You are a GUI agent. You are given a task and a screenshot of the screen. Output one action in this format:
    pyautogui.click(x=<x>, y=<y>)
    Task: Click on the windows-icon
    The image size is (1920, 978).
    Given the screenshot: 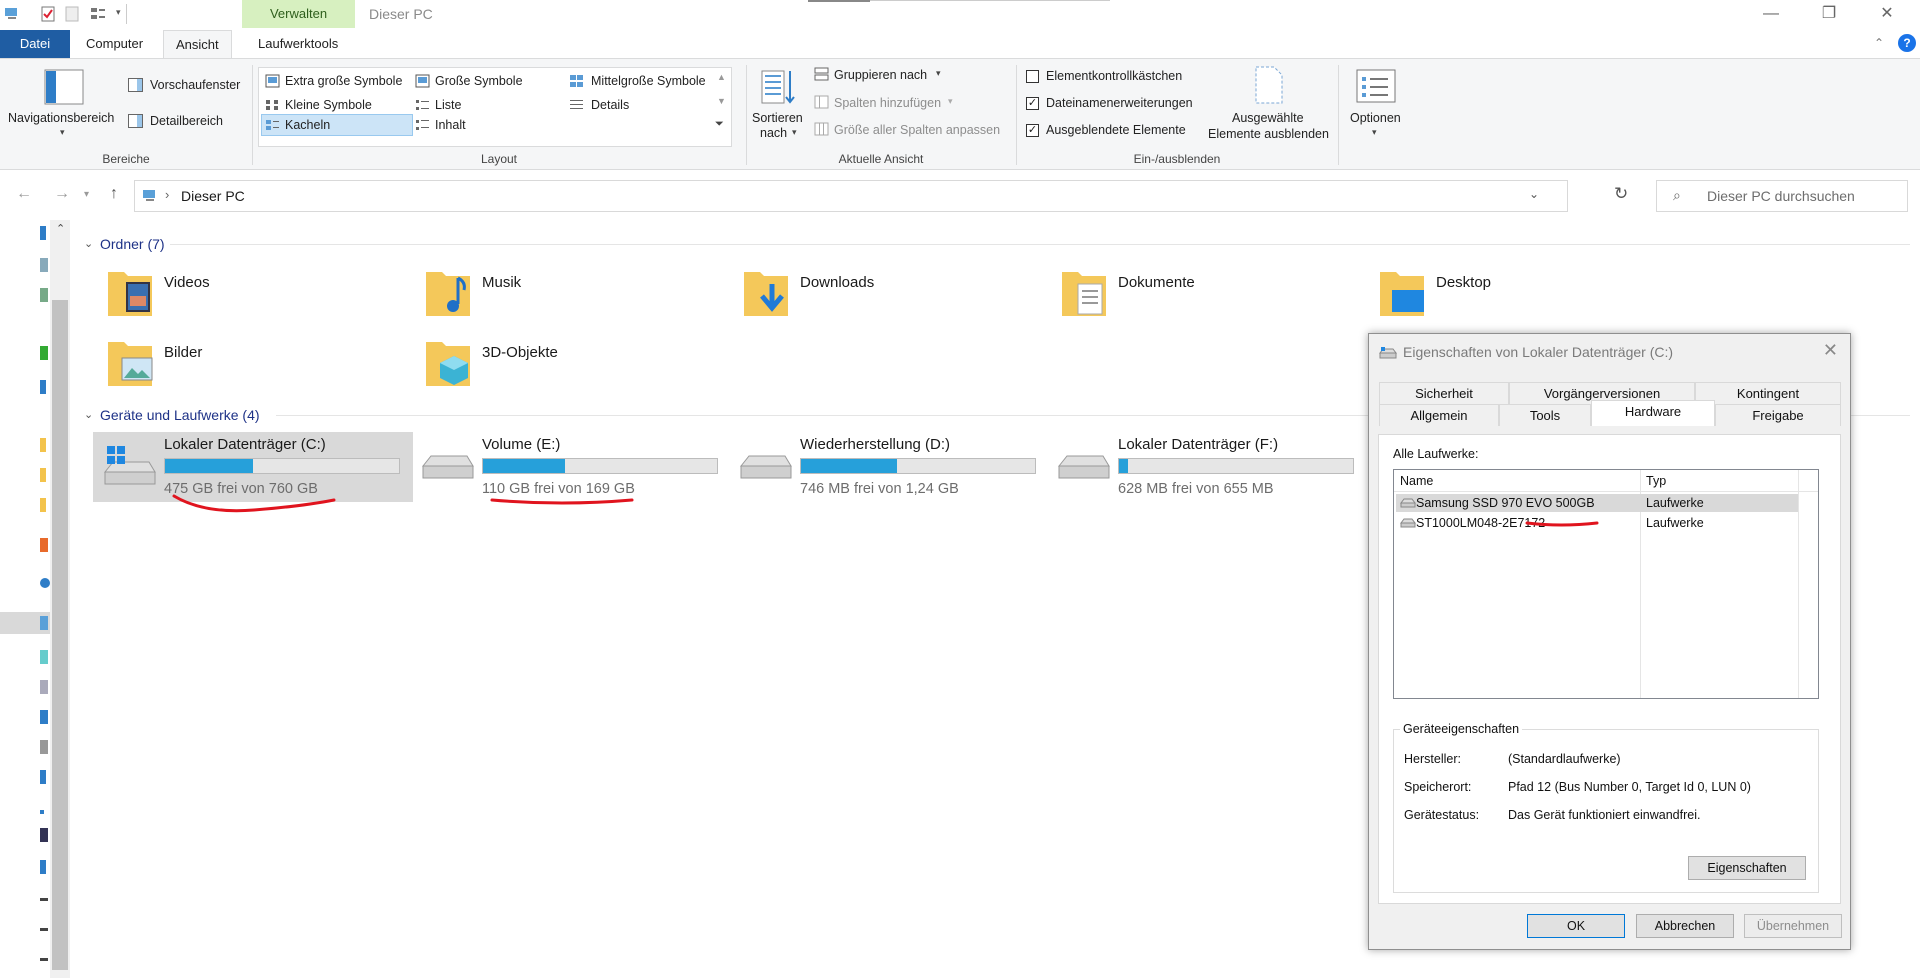 What is the action you would take?
    pyautogui.click(x=43, y=387)
    